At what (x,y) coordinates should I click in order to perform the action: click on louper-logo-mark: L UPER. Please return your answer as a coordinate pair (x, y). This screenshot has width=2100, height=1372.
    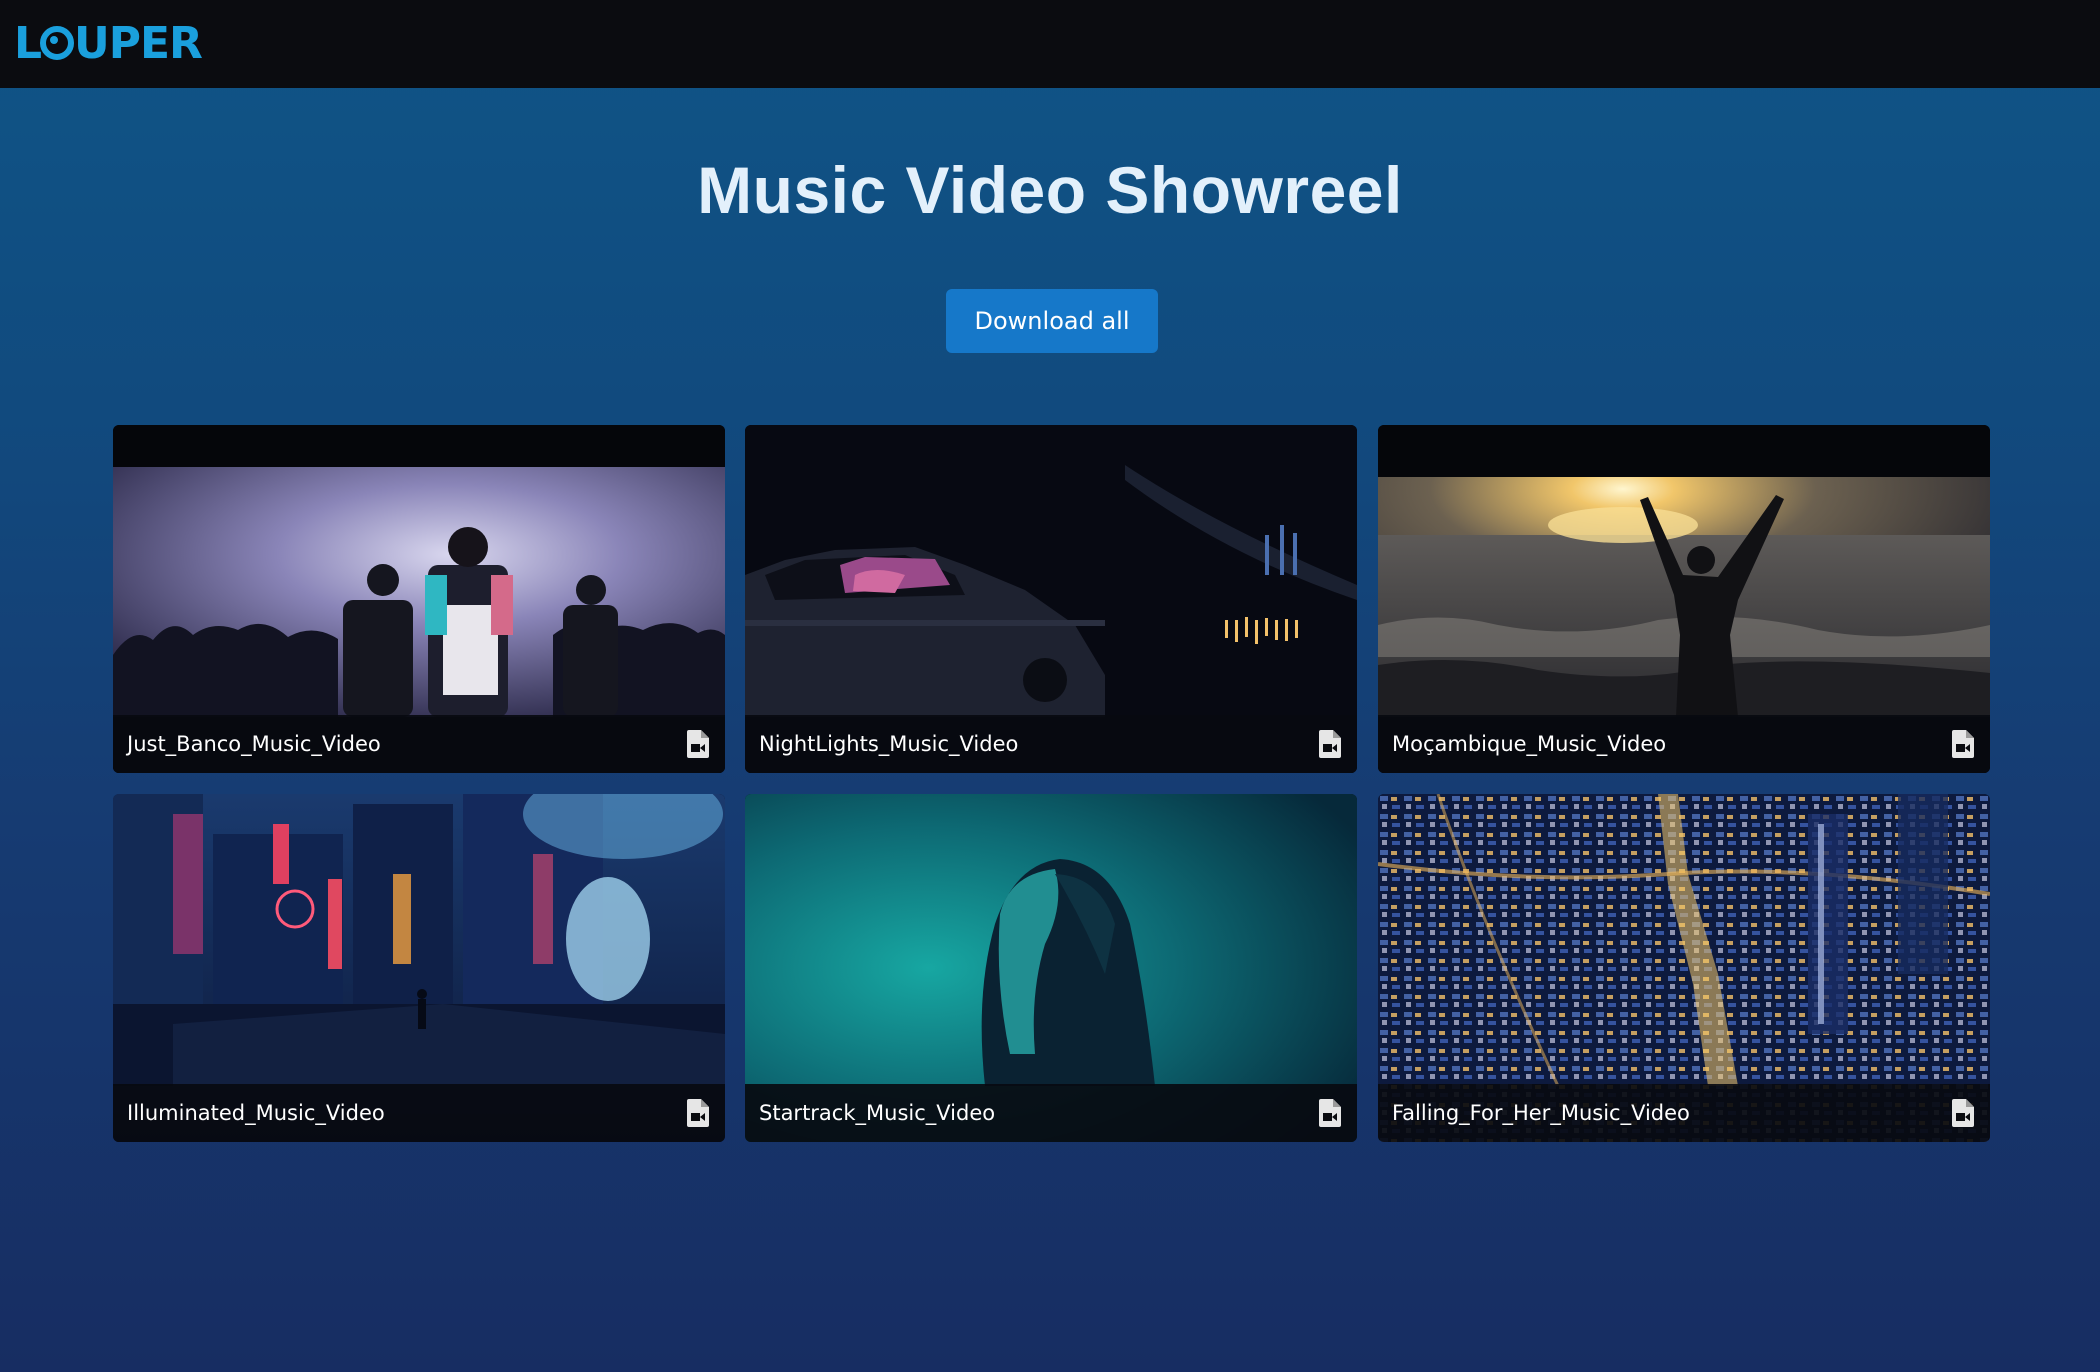
    Looking at the image, I should click on (108, 41).